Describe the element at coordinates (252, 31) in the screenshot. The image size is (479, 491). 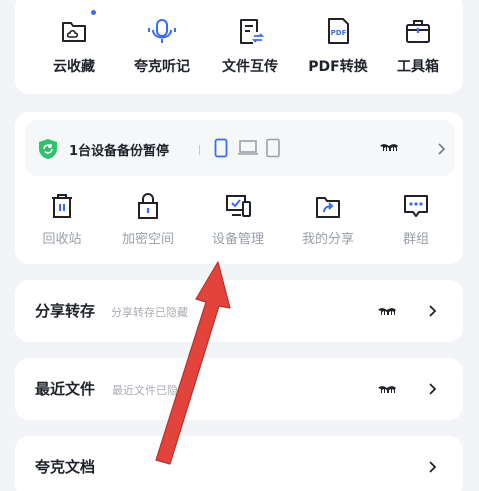
I see `file-transfer-icon` at that location.